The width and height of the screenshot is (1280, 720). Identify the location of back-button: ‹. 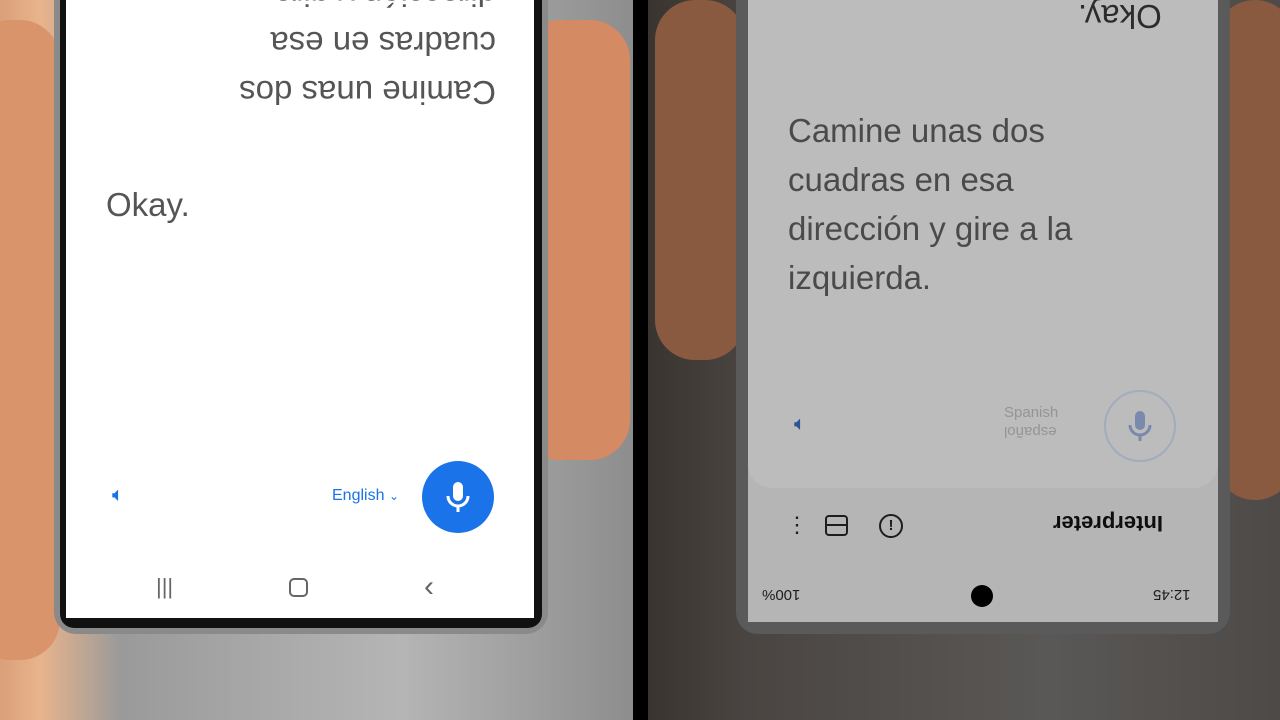
(429, 587).